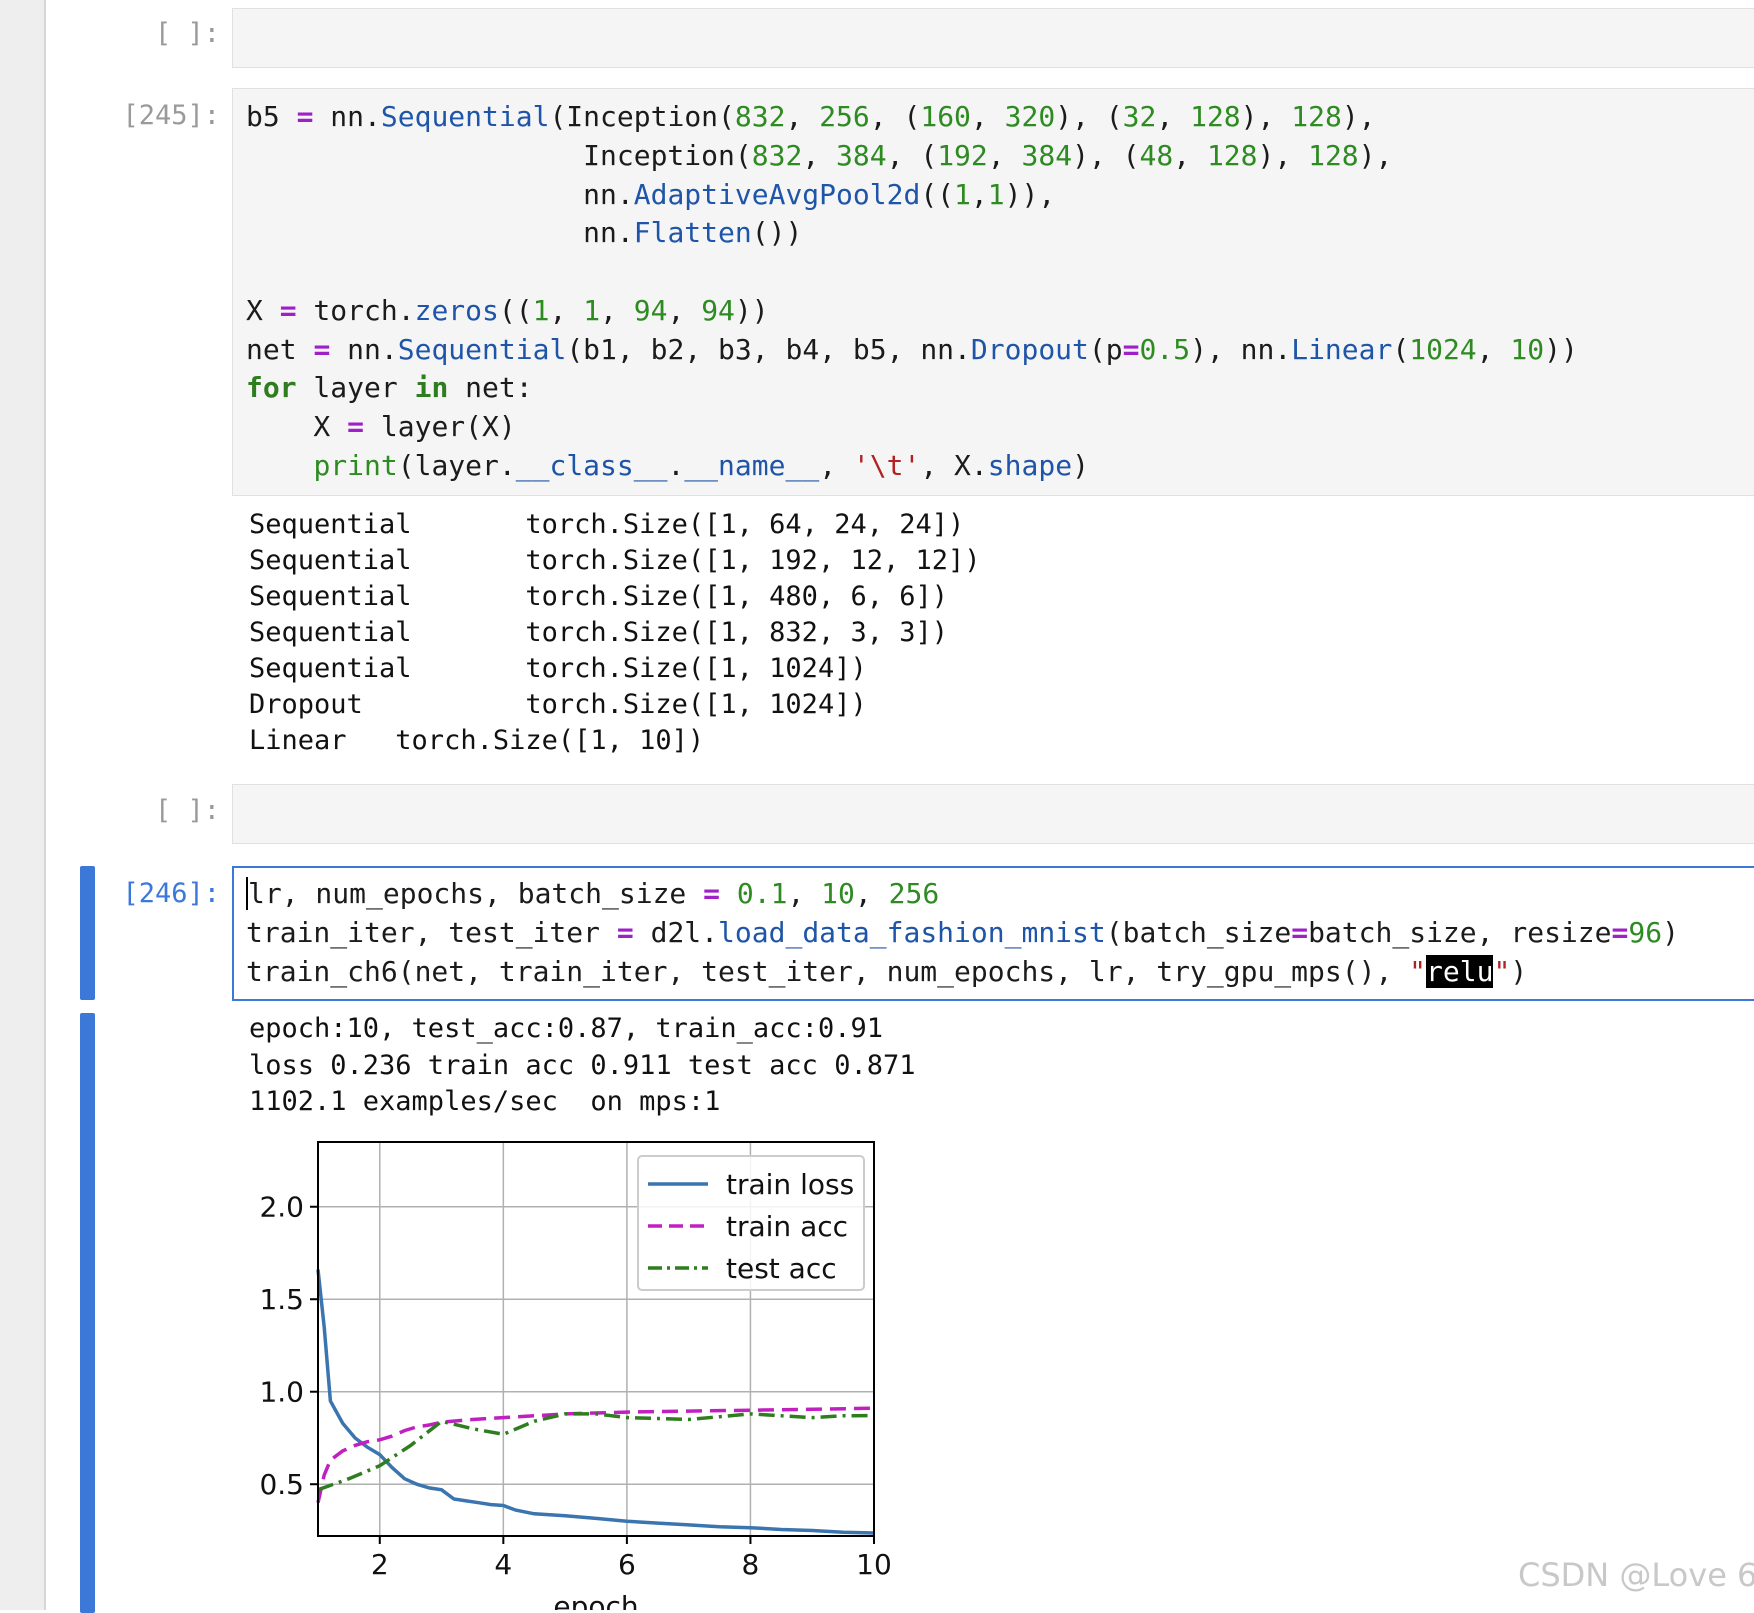 The image size is (1754, 1613). Describe the element at coordinates (790, 1184) in the screenshot. I see `legend-label: train loss` at that location.